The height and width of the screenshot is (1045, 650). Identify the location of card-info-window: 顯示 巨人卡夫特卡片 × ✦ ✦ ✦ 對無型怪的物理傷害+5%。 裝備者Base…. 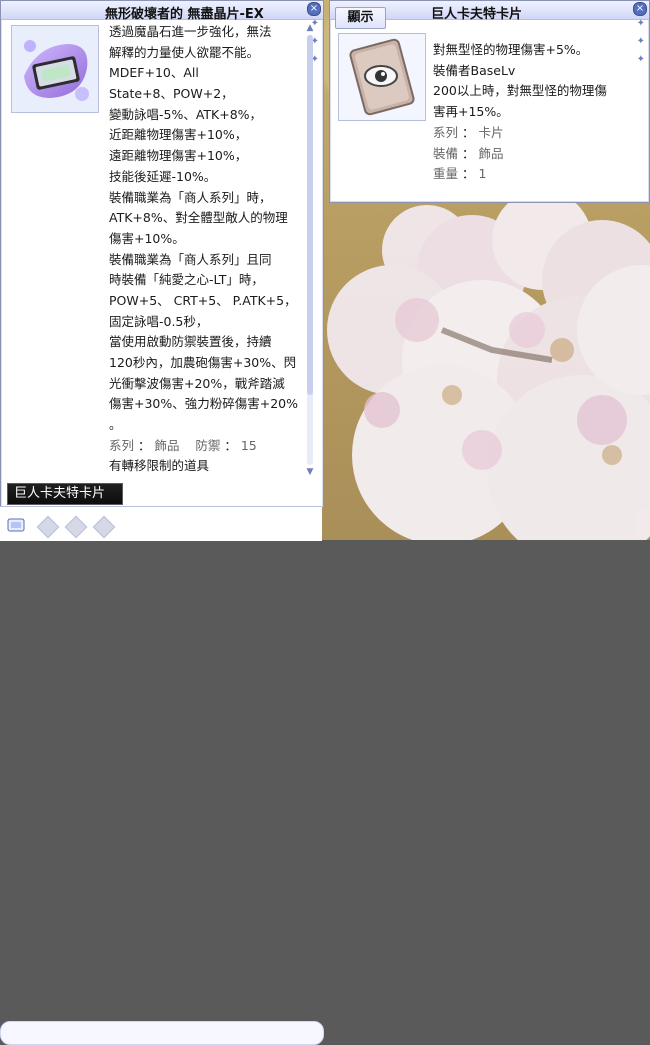
(489, 101).